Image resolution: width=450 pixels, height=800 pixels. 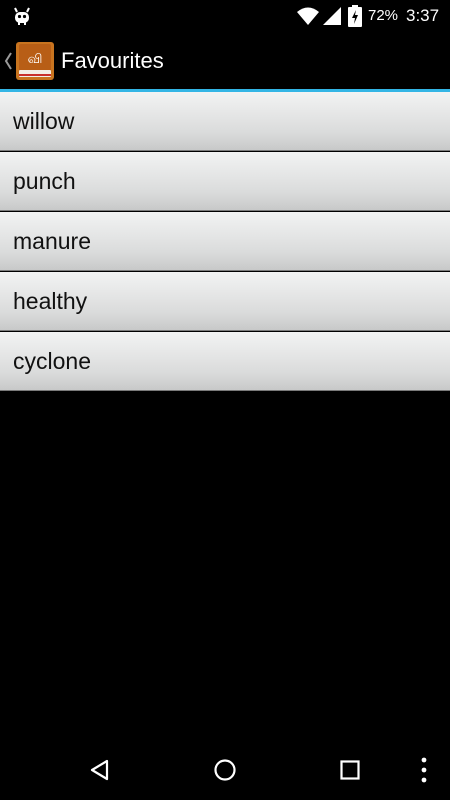 What do you see at coordinates (52, 360) in the screenshot?
I see `list-item-label: cyclone` at bounding box center [52, 360].